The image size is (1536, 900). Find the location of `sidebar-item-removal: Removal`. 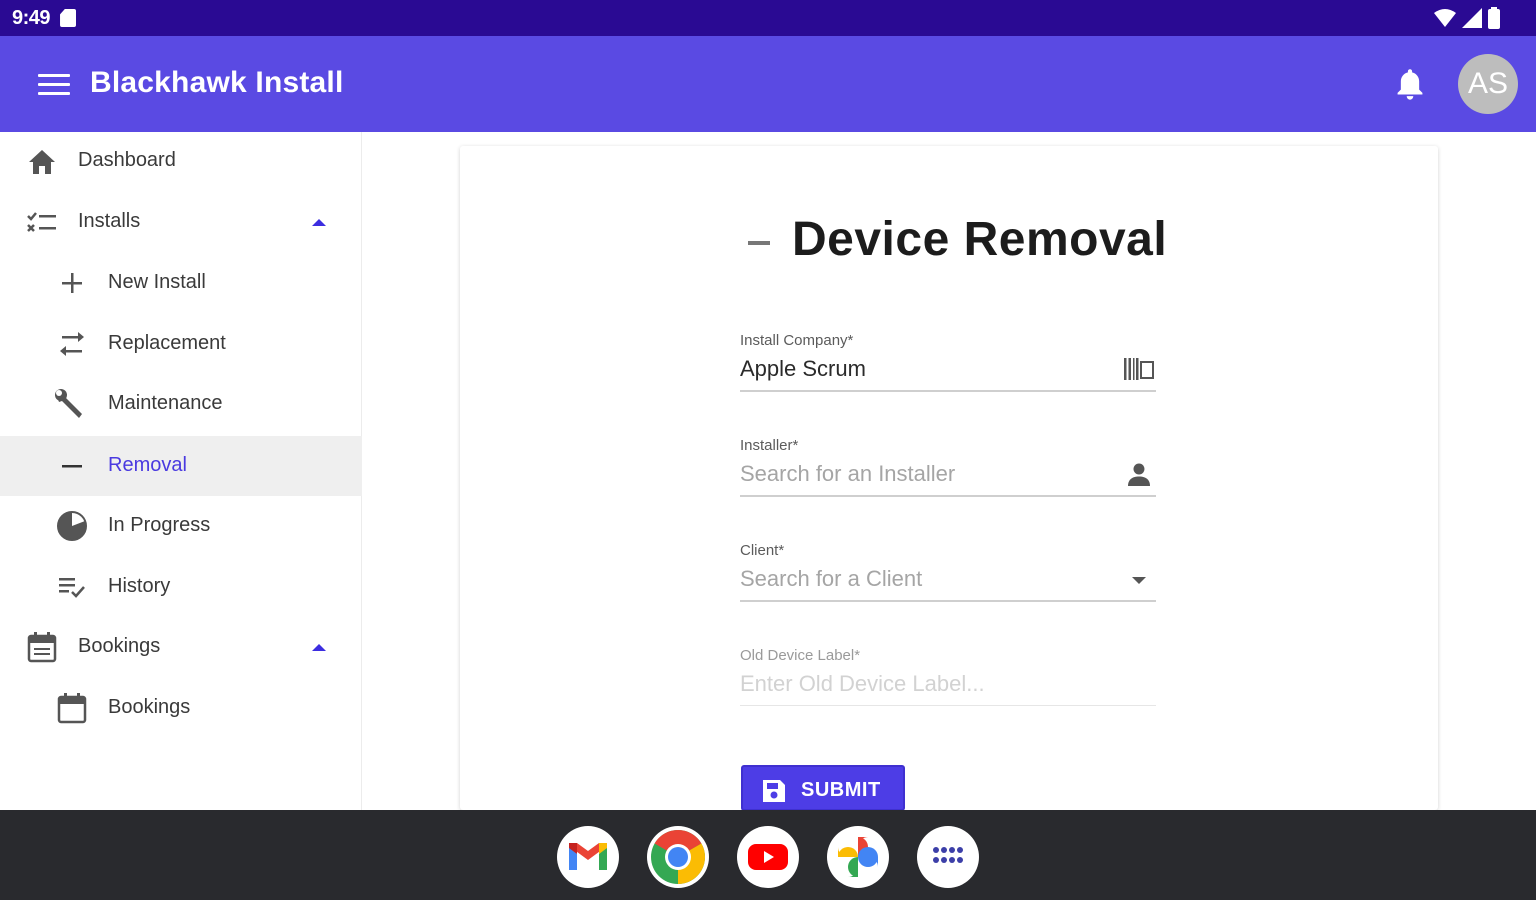

sidebar-item-removal: Removal is located at coordinates (181, 466).